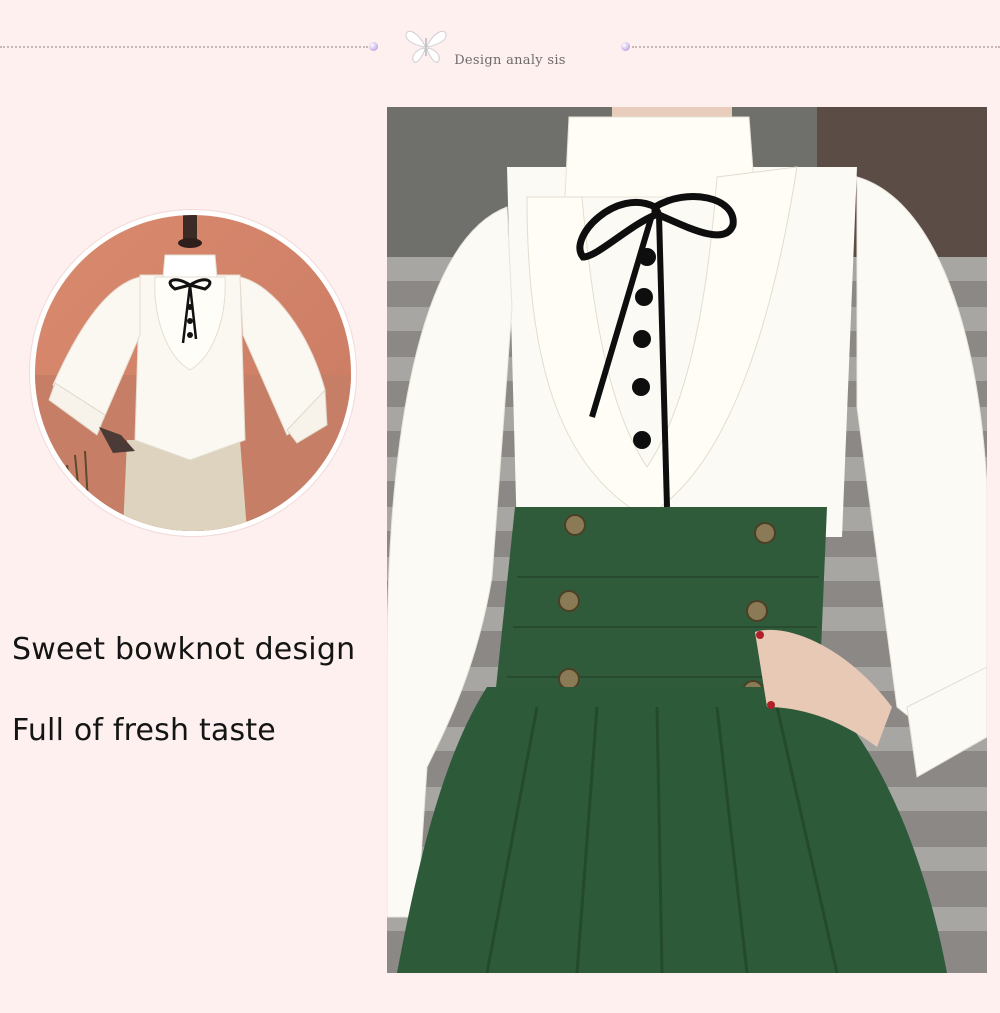 The height and width of the screenshot is (1013, 1000). What do you see at coordinates (510, 60) in the screenshot?
I see `section-title: Design analy sis` at bounding box center [510, 60].